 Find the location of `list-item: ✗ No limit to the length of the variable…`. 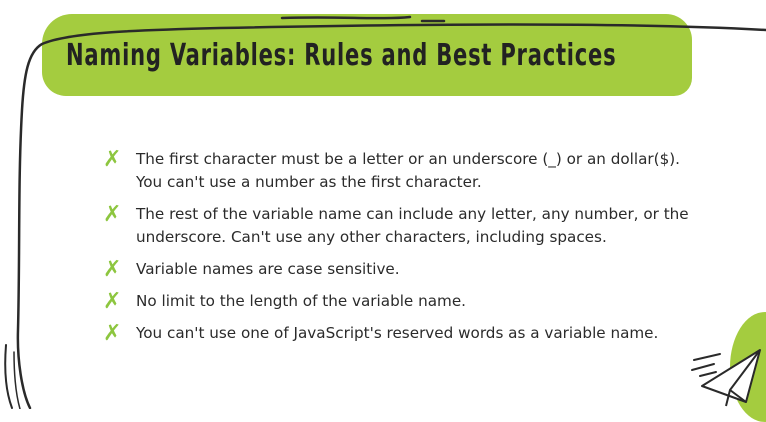

list-item: ✗ No limit to the length of the variable… is located at coordinates (400, 301).